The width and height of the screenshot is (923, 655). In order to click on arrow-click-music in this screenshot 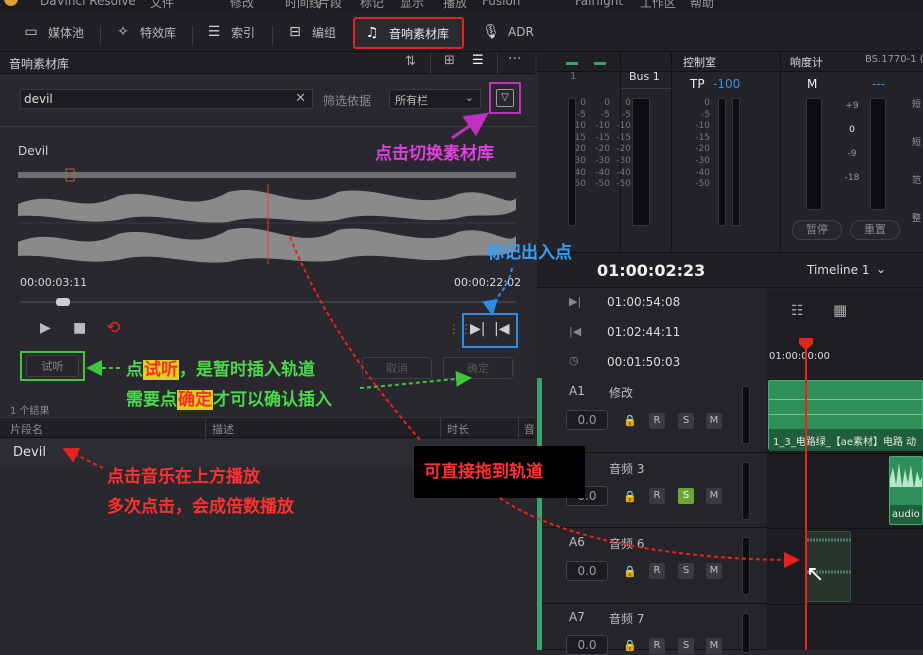, I will do `click(83, 458)`.